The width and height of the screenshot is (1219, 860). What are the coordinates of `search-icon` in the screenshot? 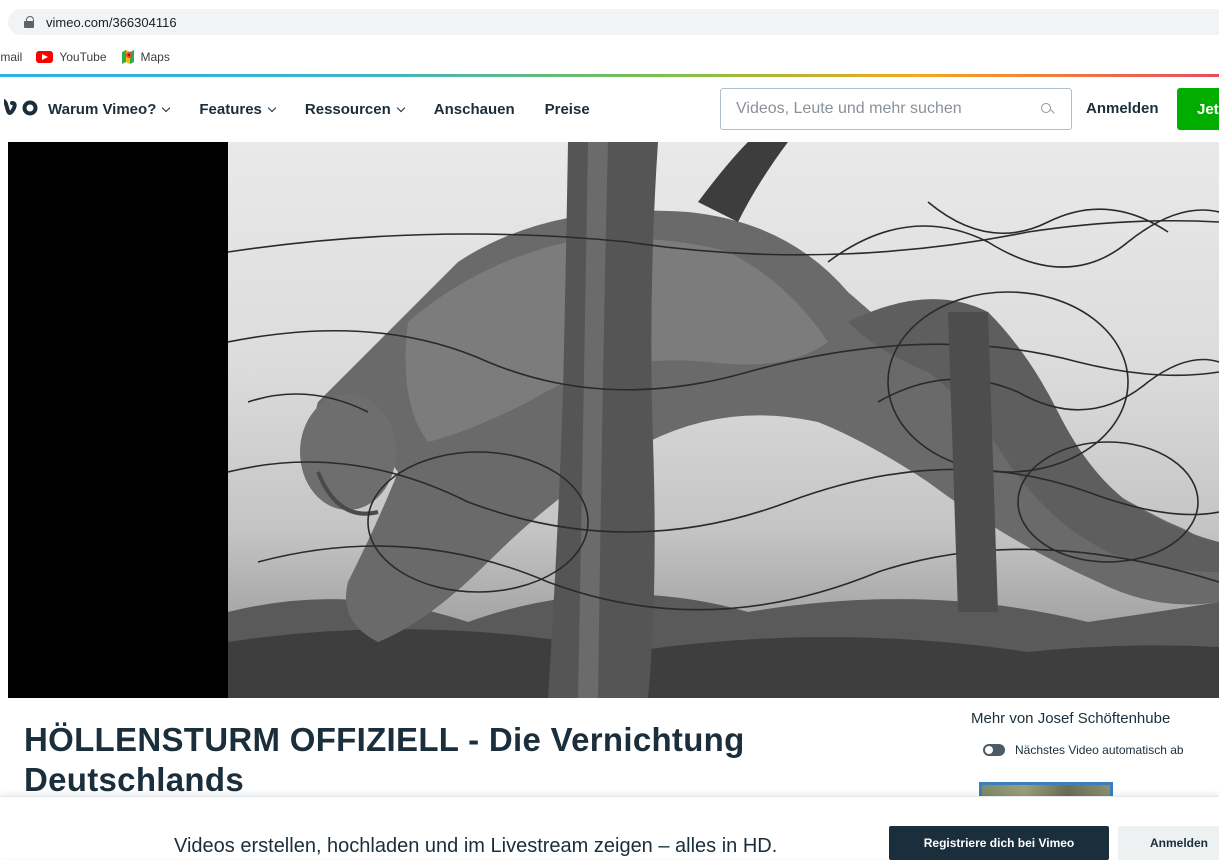 It's located at (1047, 109).